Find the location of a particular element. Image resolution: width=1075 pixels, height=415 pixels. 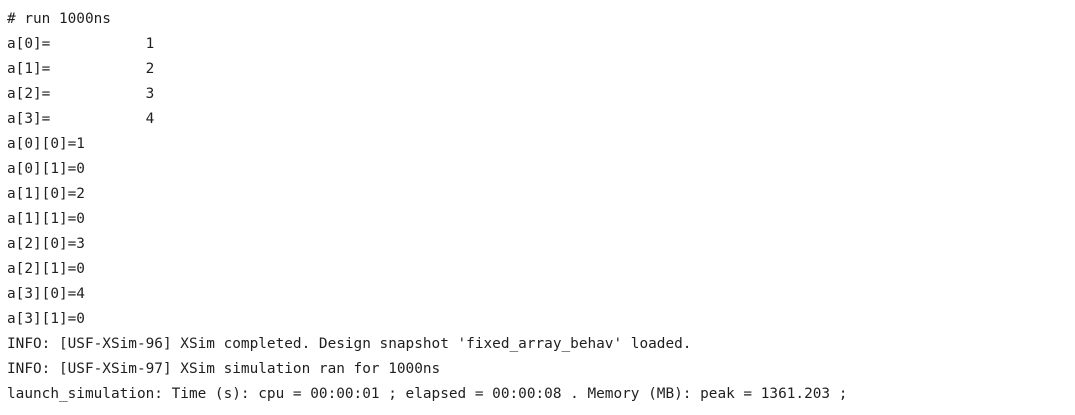

console-line: a[0][1]=0 is located at coordinates (46, 169).